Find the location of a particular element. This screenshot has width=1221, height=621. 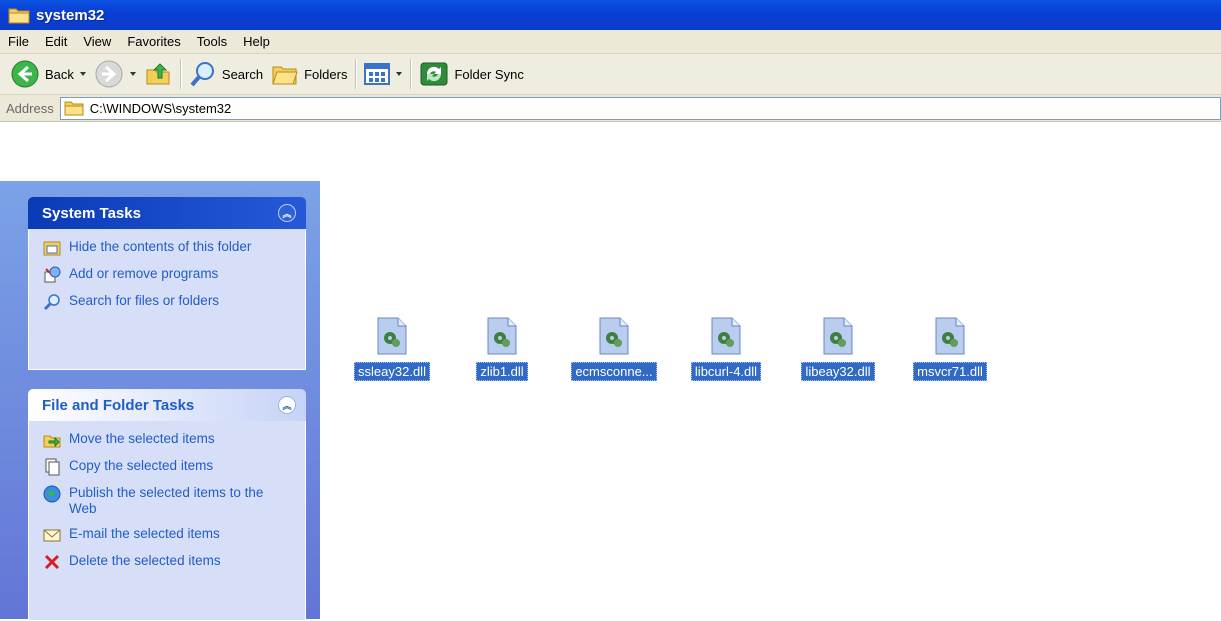

file-item-ssleay32: ssleay32.dll is located at coordinates (392, 348).